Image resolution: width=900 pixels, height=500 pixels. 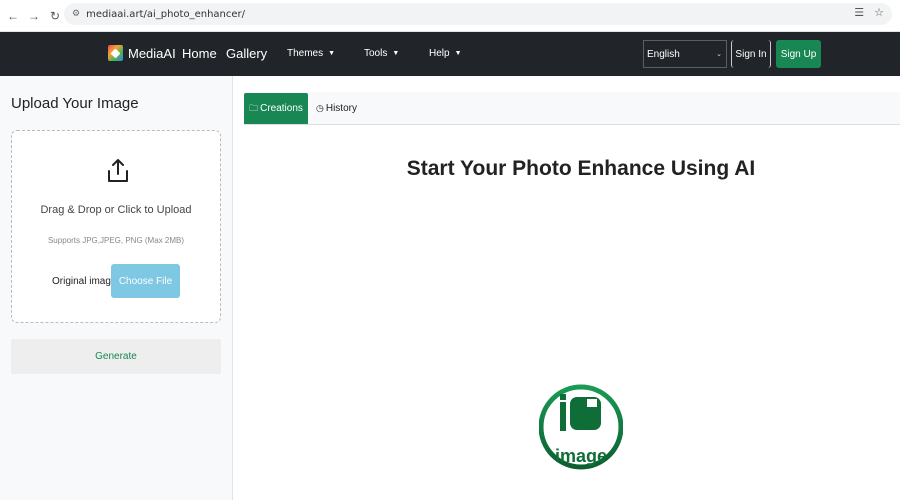 What do you see at coordinates (879, 12) in the screenshot?
I see `bookmark-star-icon: ☆` at bounding box center [879, 12].